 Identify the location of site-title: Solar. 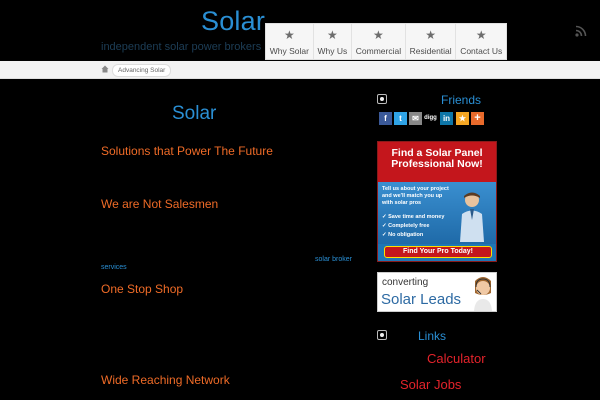
(233, 21).